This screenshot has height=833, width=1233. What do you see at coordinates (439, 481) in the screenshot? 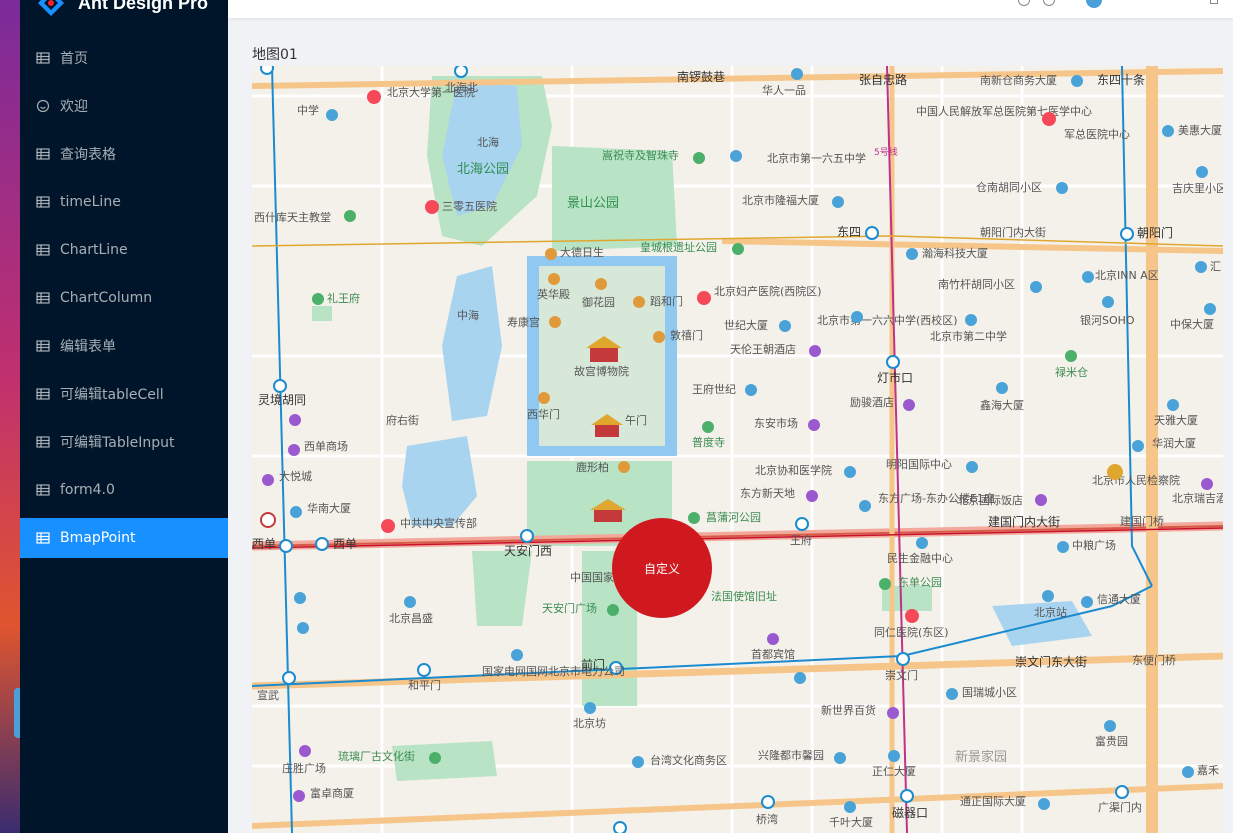
I see `lake-nanhai` at bounding box center [439, 481].